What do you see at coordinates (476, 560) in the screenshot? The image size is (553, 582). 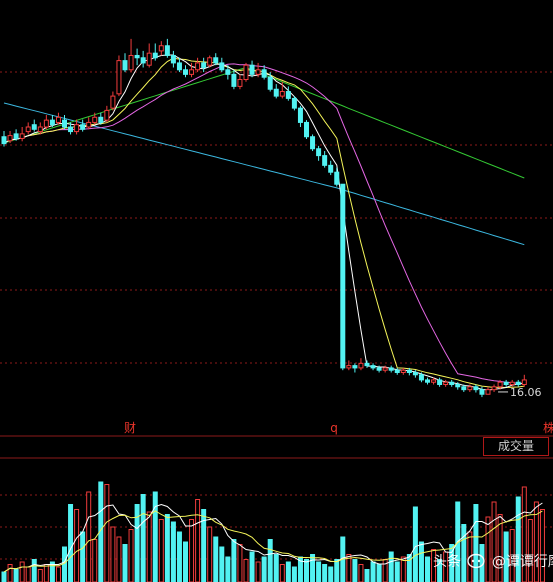 I see `watermark-logo-icon` at bounding box center [476, 560].